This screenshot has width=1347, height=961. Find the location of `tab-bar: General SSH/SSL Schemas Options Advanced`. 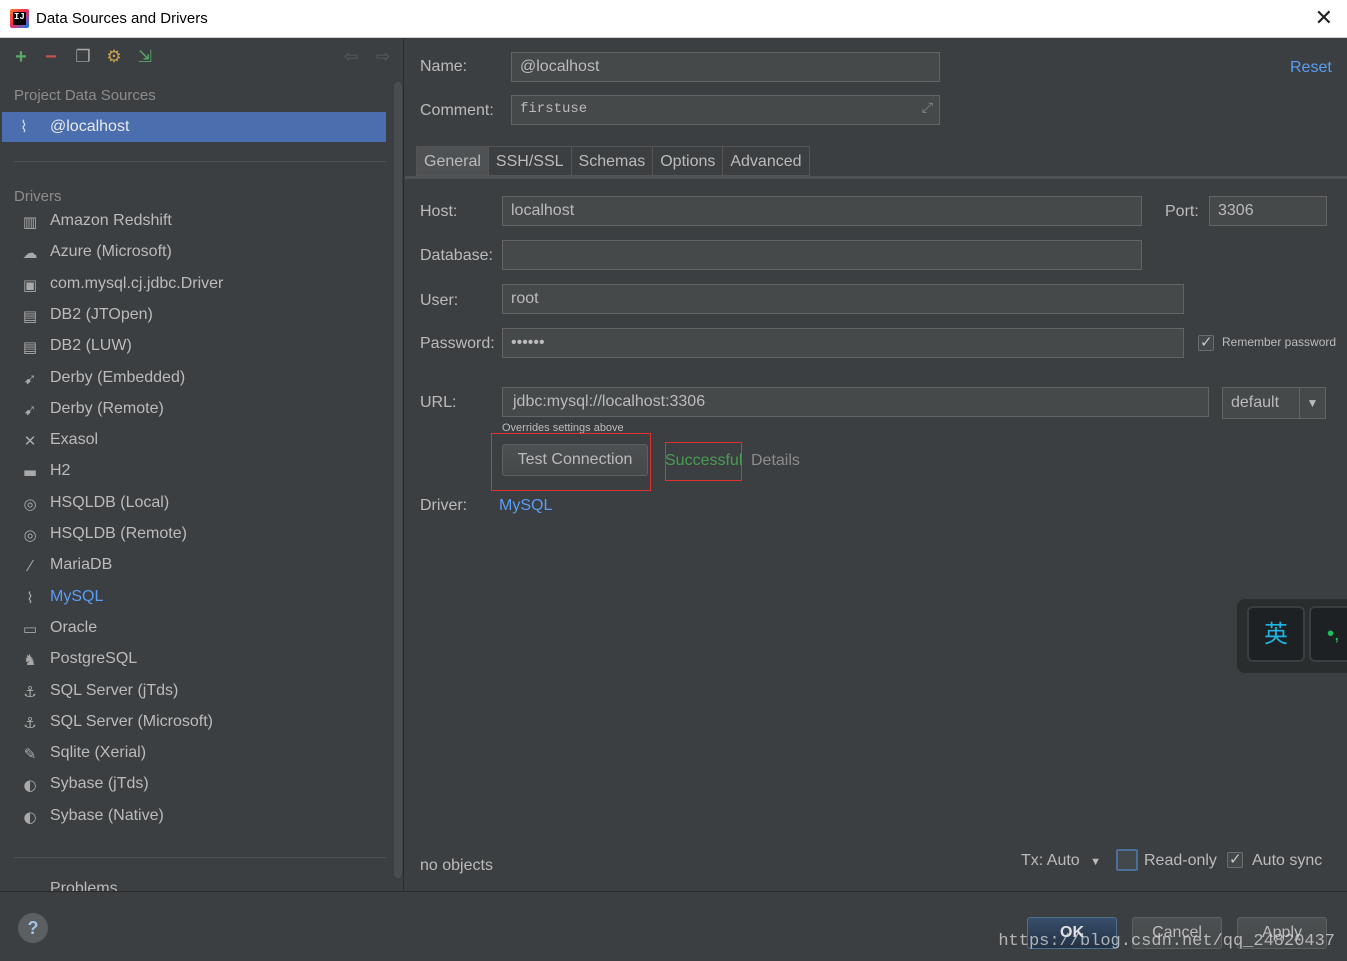

tab-bar: General SSH/SSL Schemas Options Advanced is located at coordinates (613, 161).